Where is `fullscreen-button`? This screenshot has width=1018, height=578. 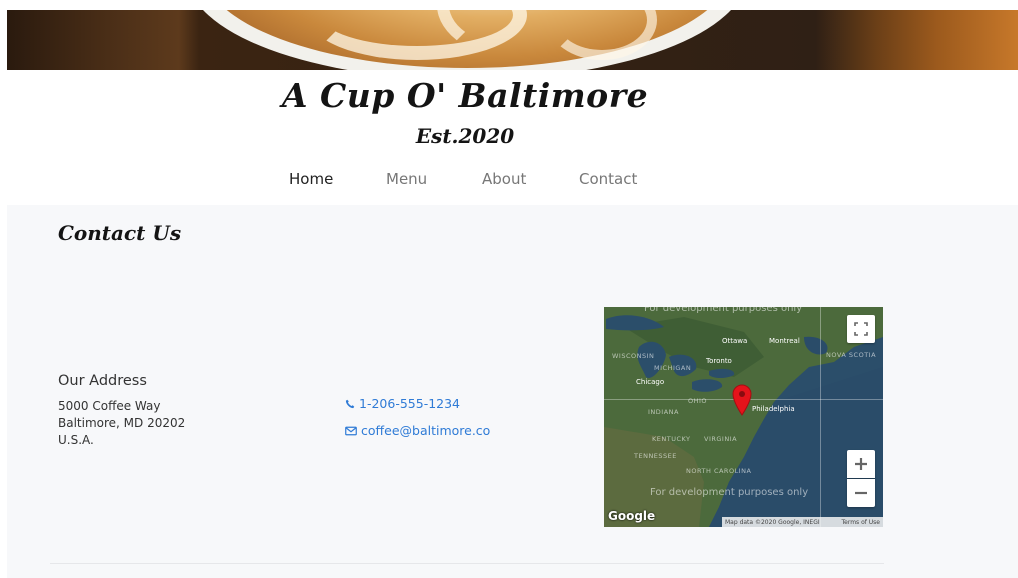 fullscreen-button is located at coordinates (861, 329).